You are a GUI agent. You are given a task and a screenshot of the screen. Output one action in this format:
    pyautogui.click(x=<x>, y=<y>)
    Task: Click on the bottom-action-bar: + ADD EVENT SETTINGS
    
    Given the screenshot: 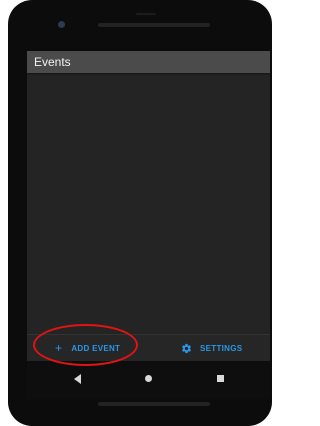 What is the action you would take?
    pyautogui.click(x=148, y=347)
    